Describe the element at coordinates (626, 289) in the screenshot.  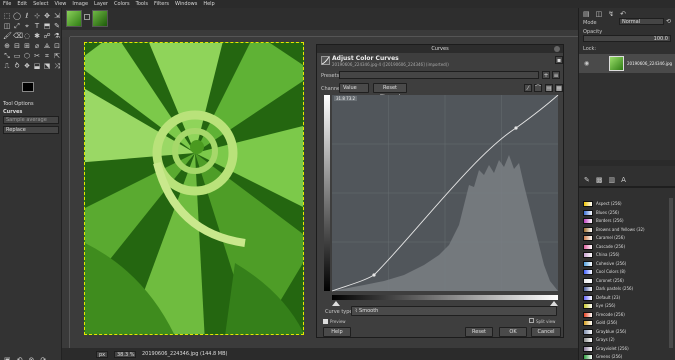
I see `gradient-item: Dark pastels (256)` at that location.